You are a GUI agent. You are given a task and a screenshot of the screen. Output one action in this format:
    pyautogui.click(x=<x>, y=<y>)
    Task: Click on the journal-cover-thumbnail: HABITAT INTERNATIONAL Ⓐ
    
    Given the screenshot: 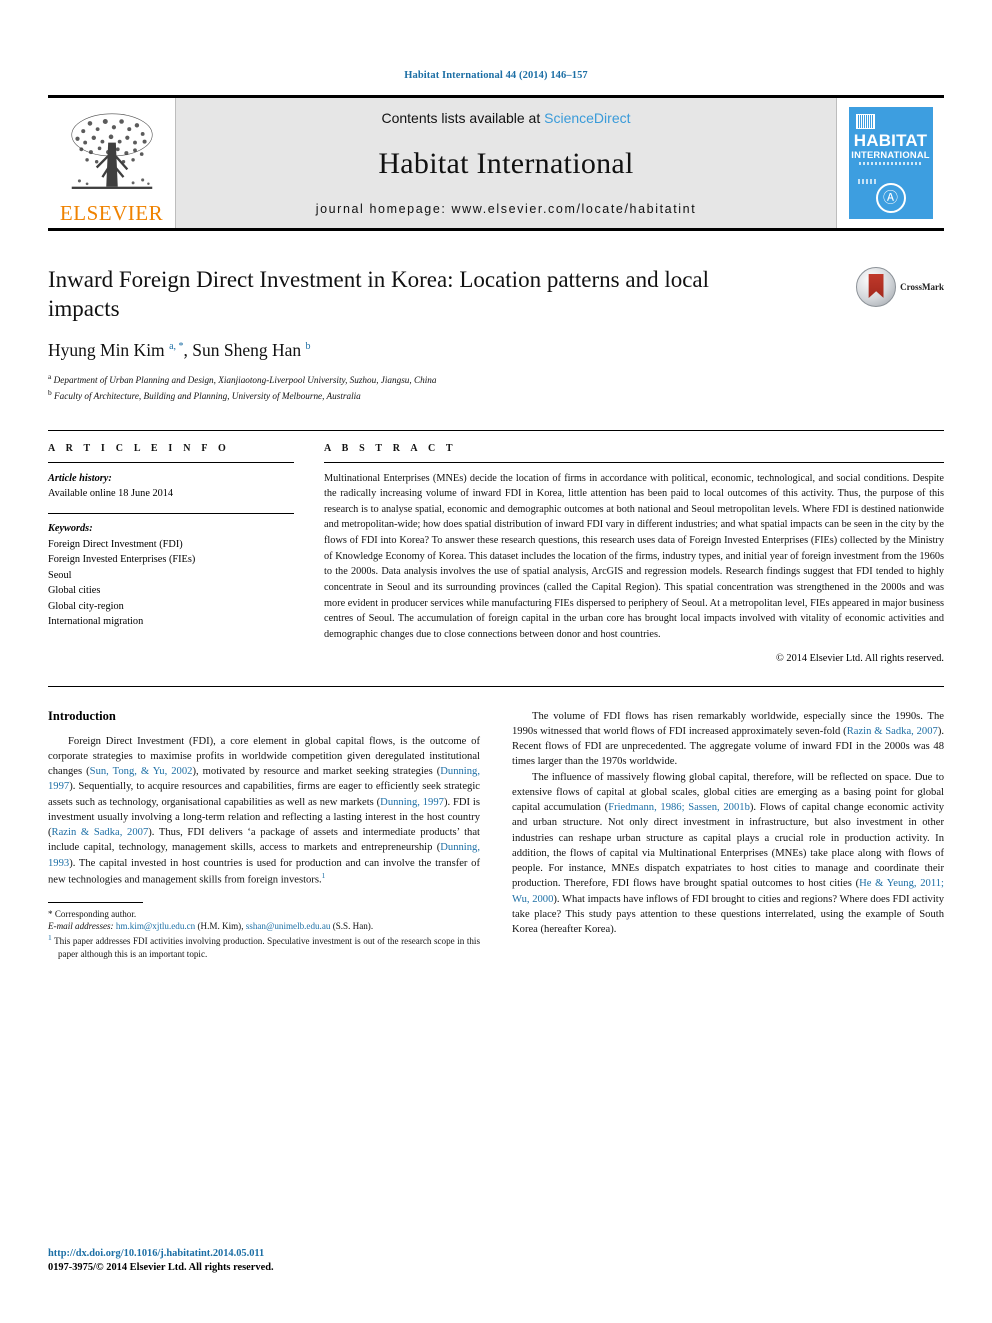 What is the action you would take?
    pyautogui.click(x=890, y=163)
    